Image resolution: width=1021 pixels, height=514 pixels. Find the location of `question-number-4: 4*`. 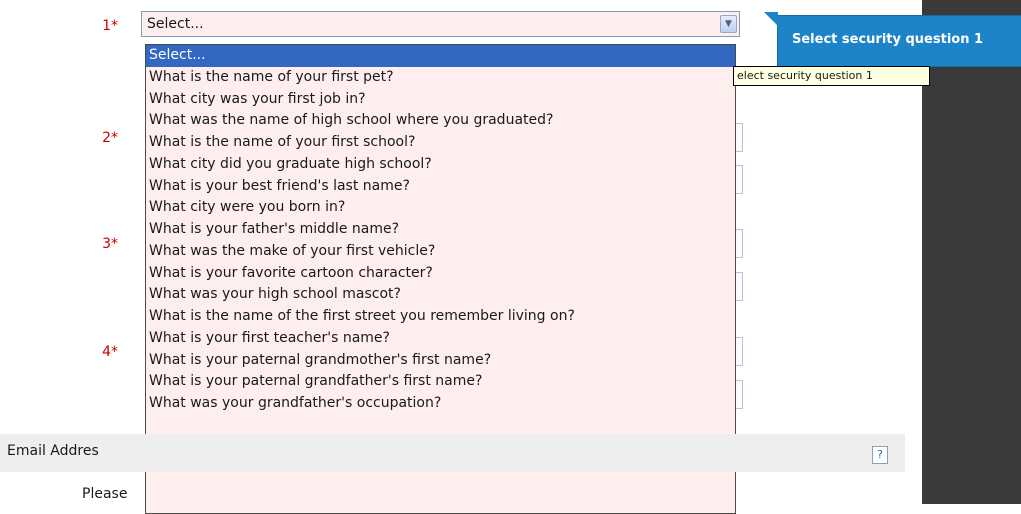

question-number-4: 4* is located at coordinates (110, 352).